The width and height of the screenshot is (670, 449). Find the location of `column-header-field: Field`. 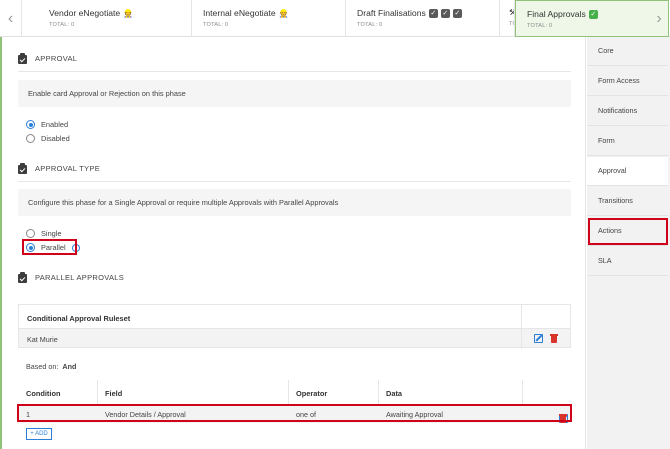

column-header-field: Field is located at coordinates (114, 393).